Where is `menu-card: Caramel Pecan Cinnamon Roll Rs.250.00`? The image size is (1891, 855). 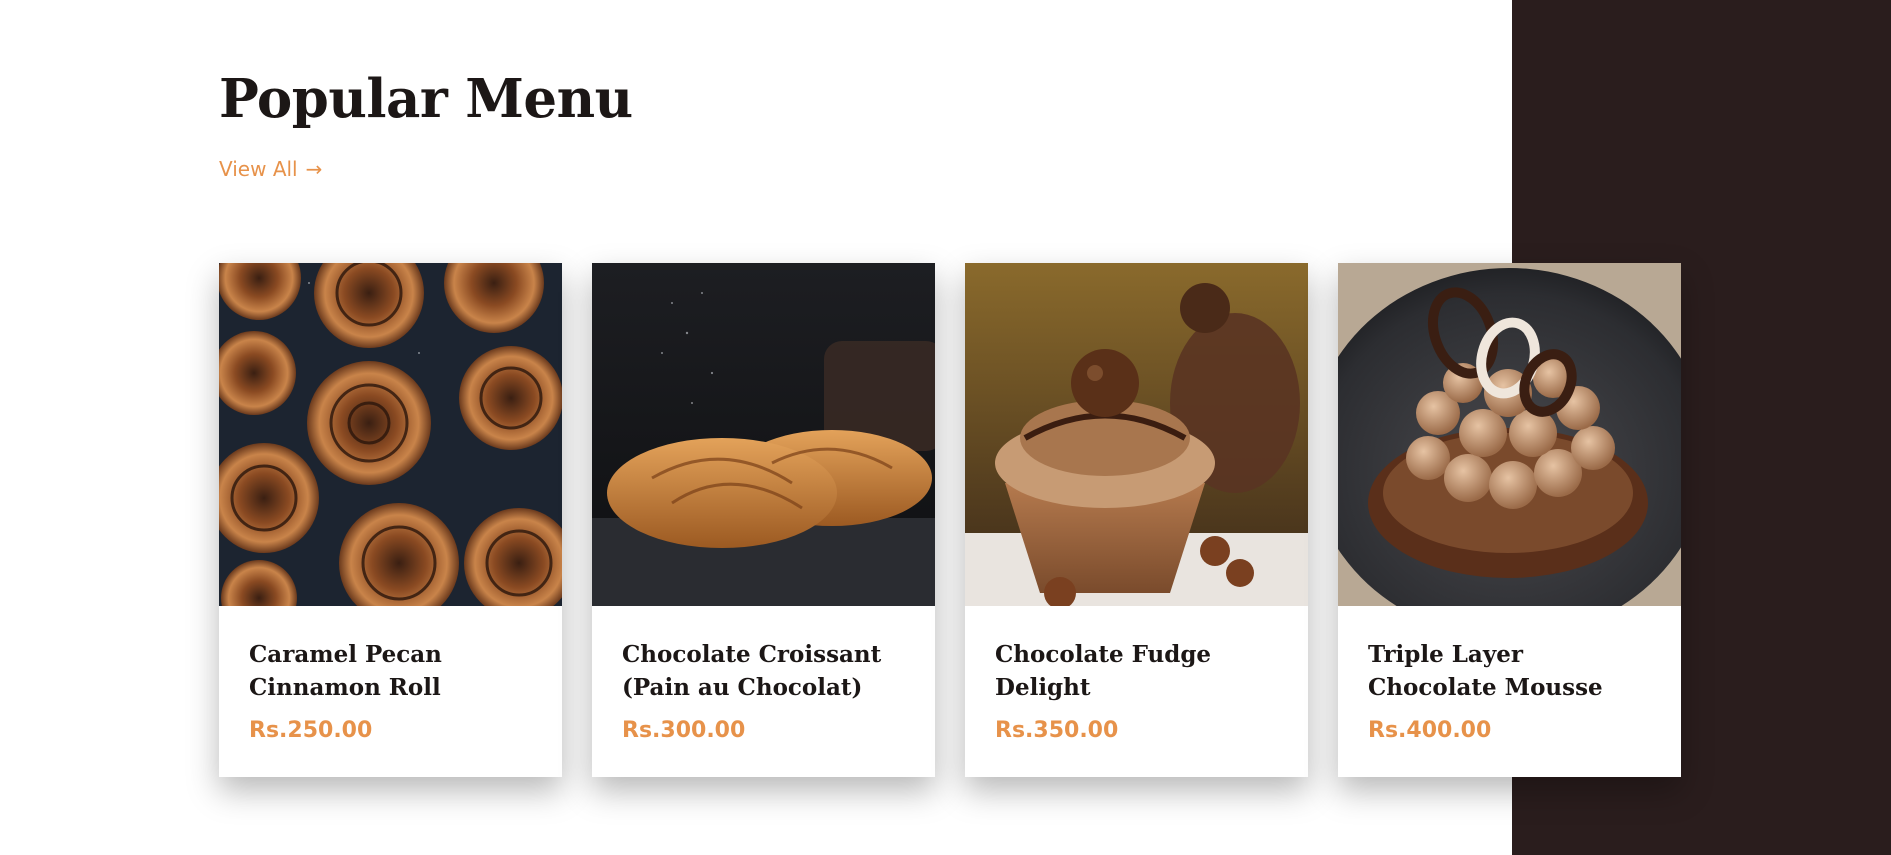 menu-card: Caramel Pecan Cinnamon Roll Rs.250.00 is located at coordinates (390, 520).